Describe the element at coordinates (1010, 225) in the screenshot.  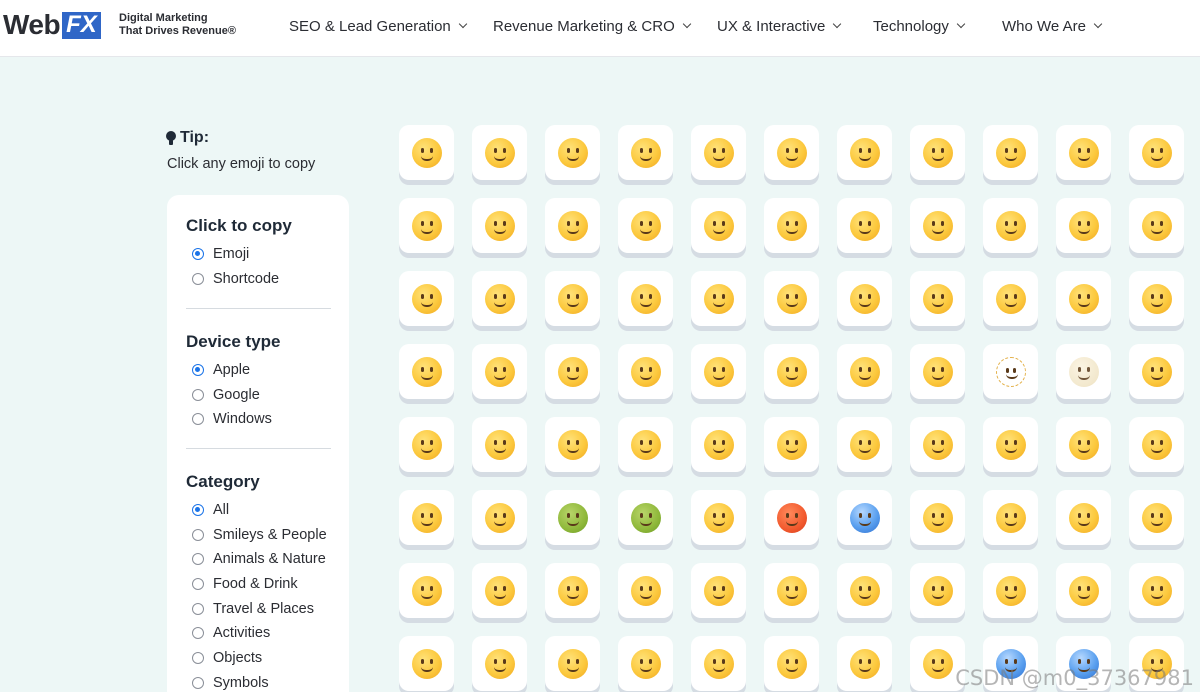
I see `emoji-tile: ☺️` at that location.